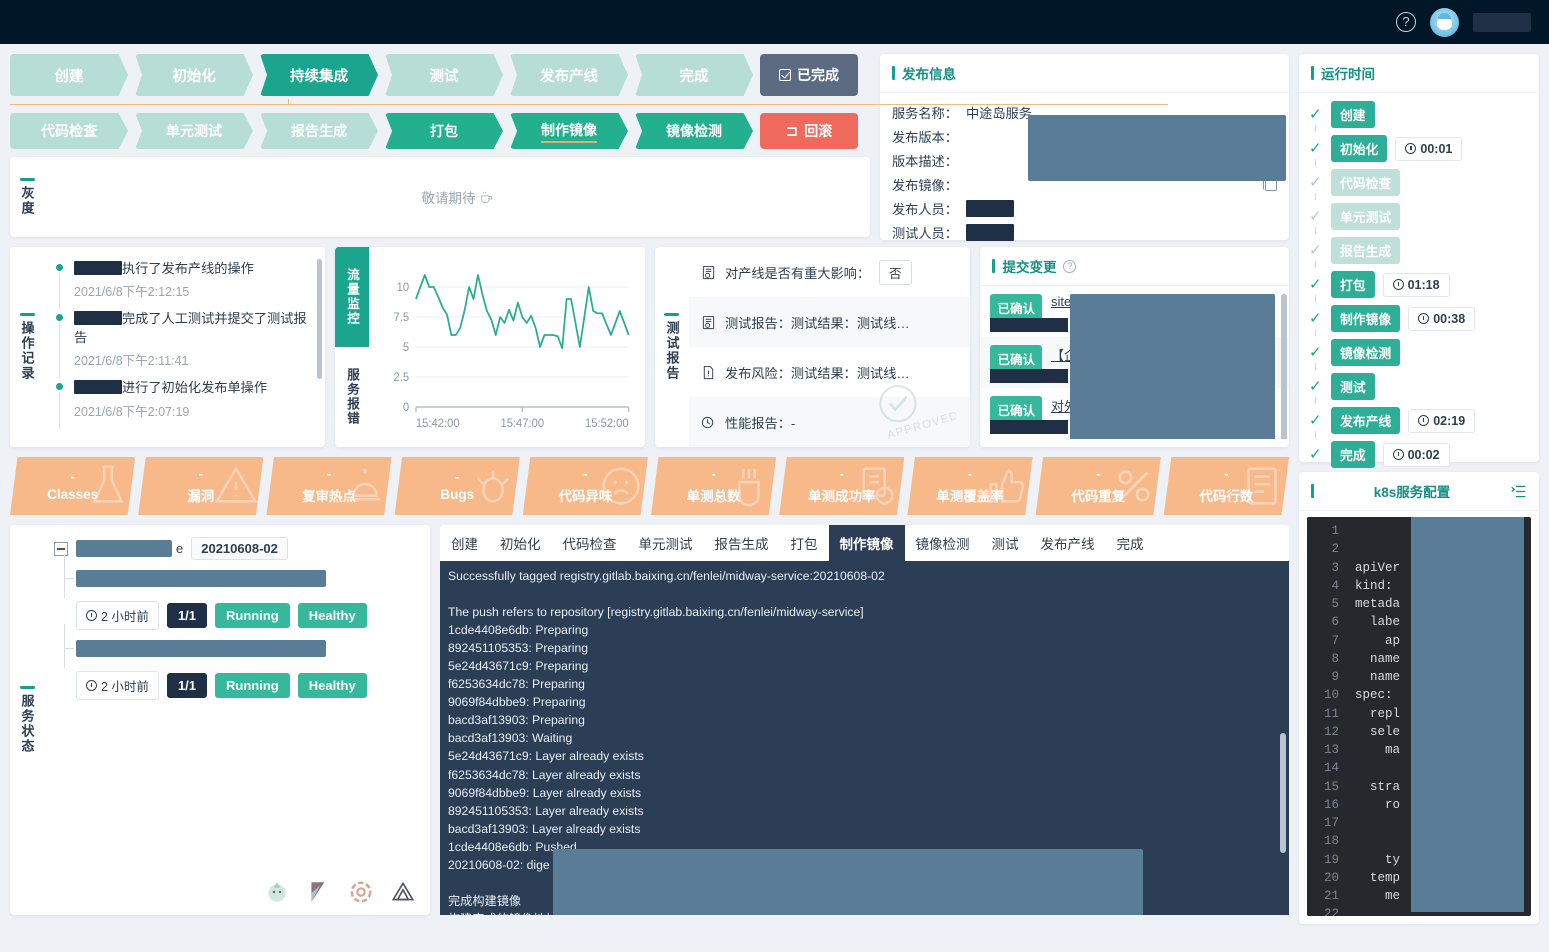  I want to click on service-tree-root: e 20210608-02, so click(237, 548).